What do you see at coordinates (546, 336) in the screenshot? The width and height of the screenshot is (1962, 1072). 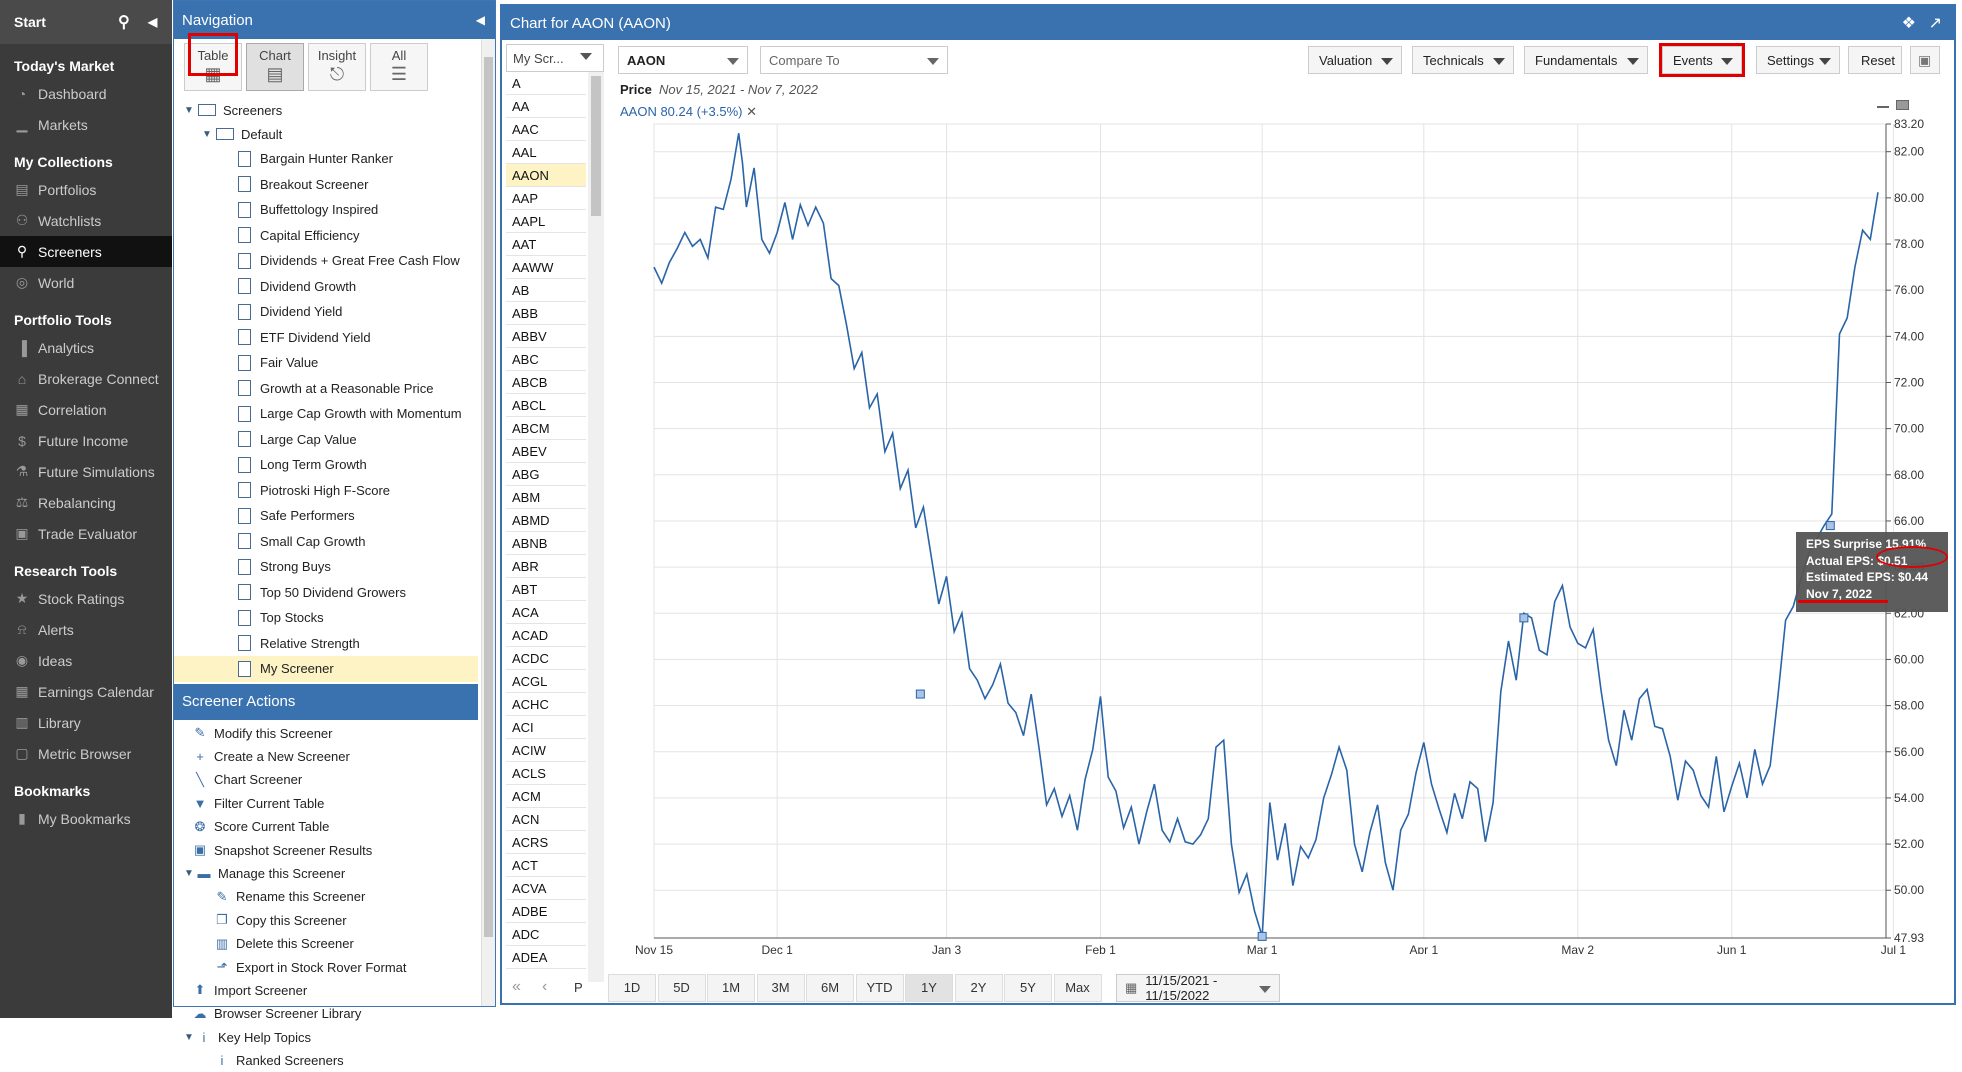 I see `symbol-row: ABBV` at bounding box center [546, 336].